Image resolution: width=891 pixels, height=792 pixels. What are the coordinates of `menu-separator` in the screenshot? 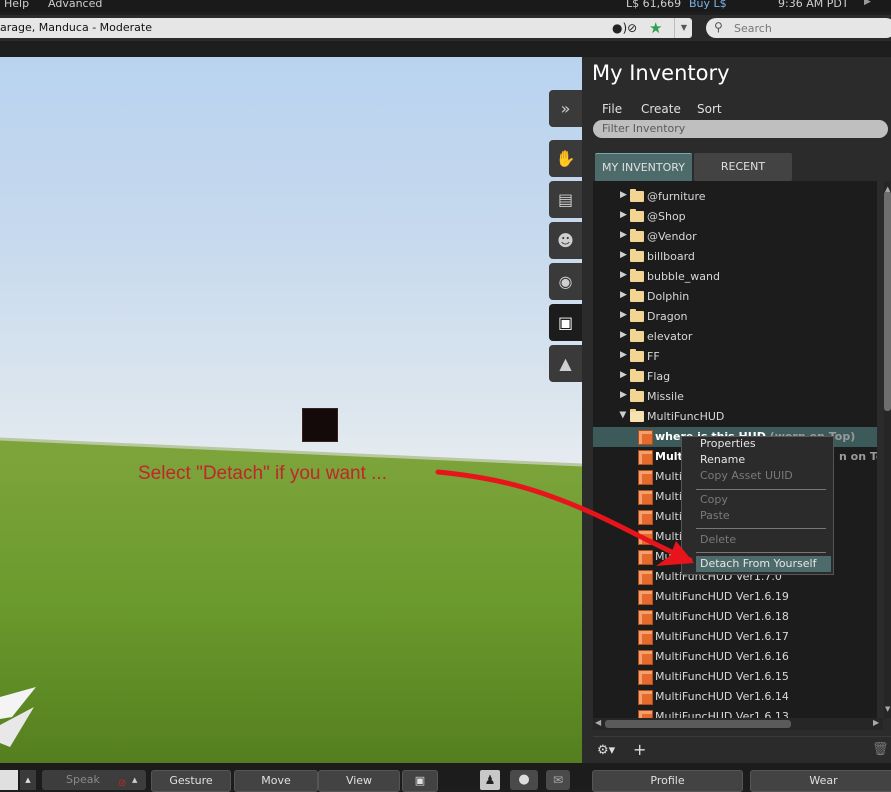 It's located at (761, 528).